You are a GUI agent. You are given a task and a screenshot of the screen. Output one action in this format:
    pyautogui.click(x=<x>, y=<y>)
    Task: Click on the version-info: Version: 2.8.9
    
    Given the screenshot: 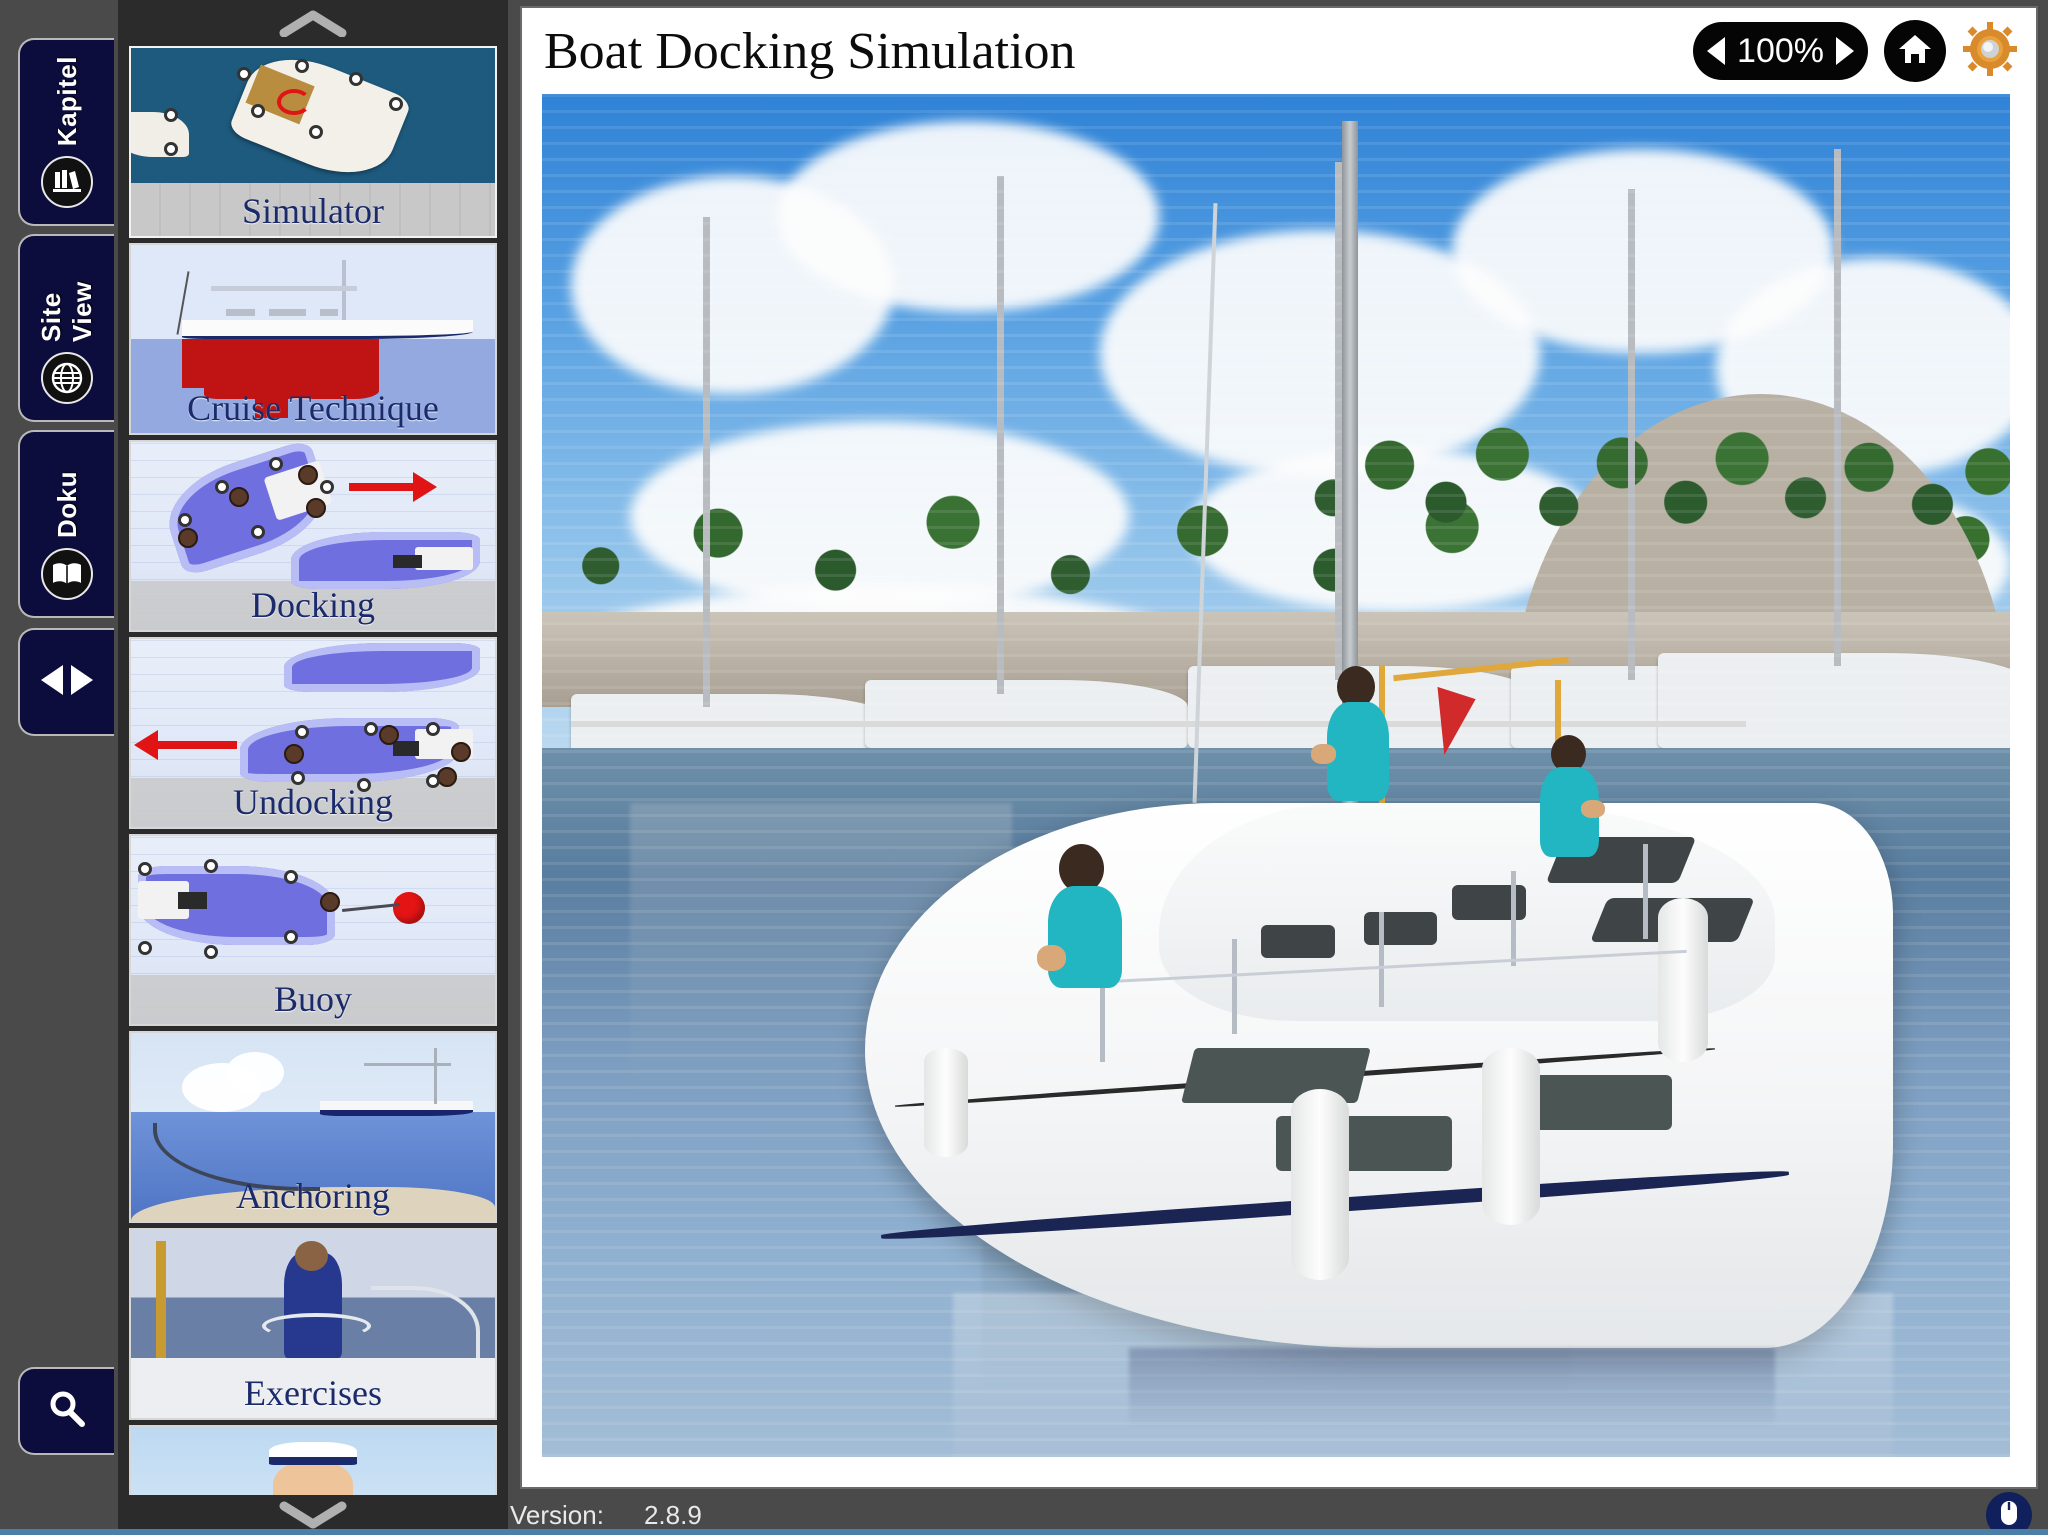 What is the action you would take?
    pyautogui.click(x=606, y=1515)
    